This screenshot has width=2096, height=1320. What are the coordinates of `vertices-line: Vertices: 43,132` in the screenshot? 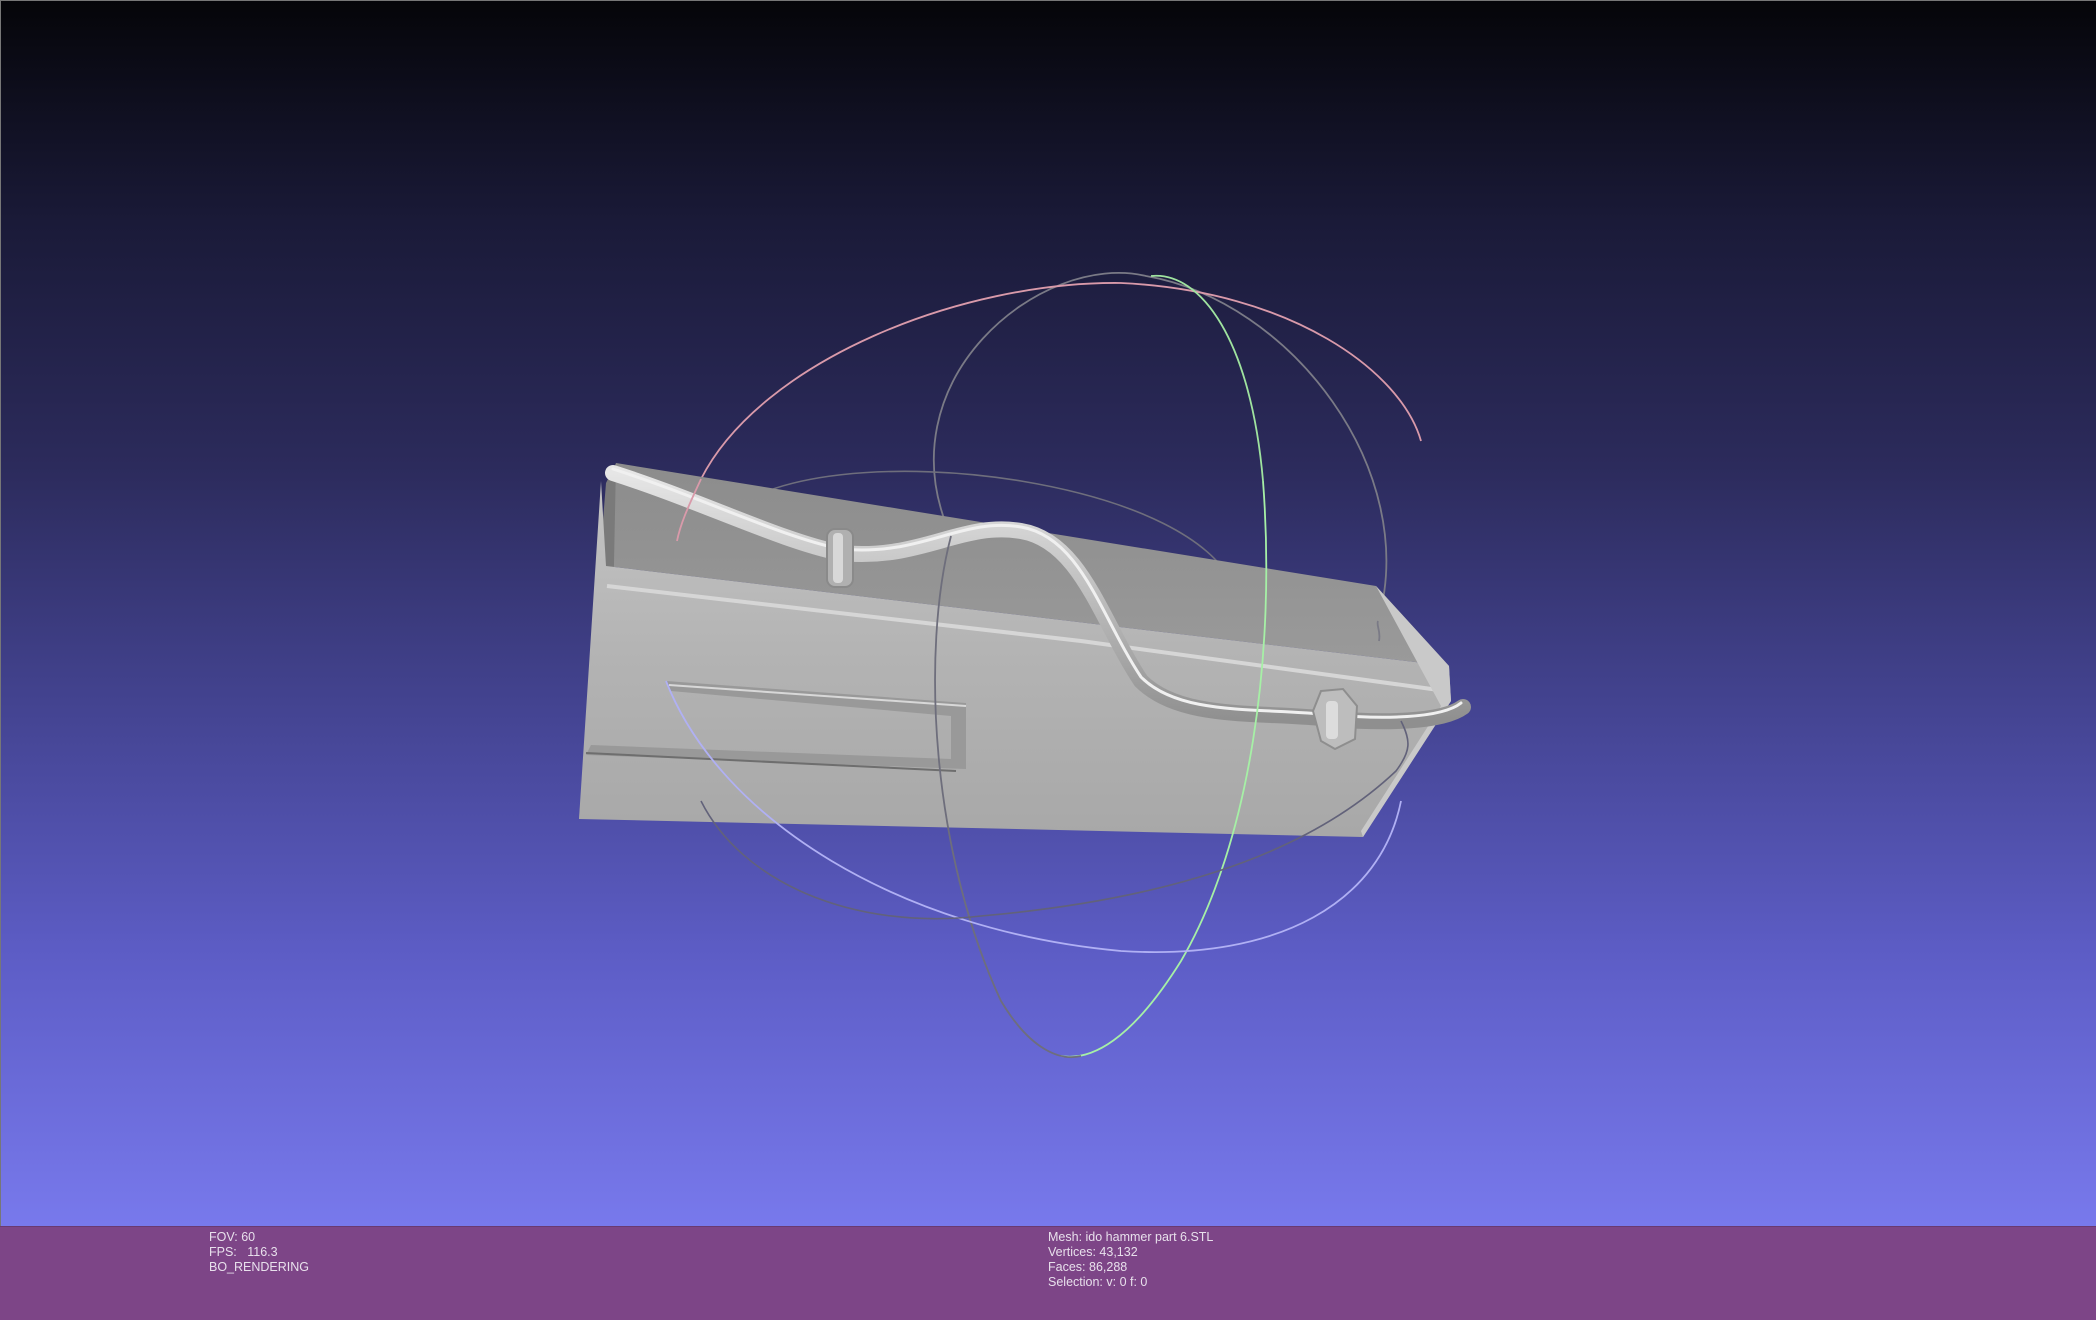 It's located at (1130, 1252).